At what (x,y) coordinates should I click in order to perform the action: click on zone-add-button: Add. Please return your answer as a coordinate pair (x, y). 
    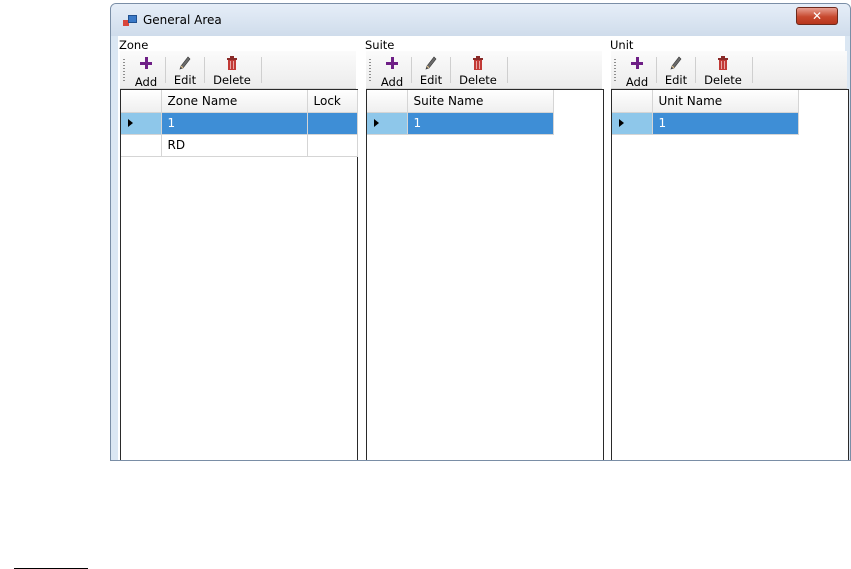
    Looking at the image, I should click on (146, 72).